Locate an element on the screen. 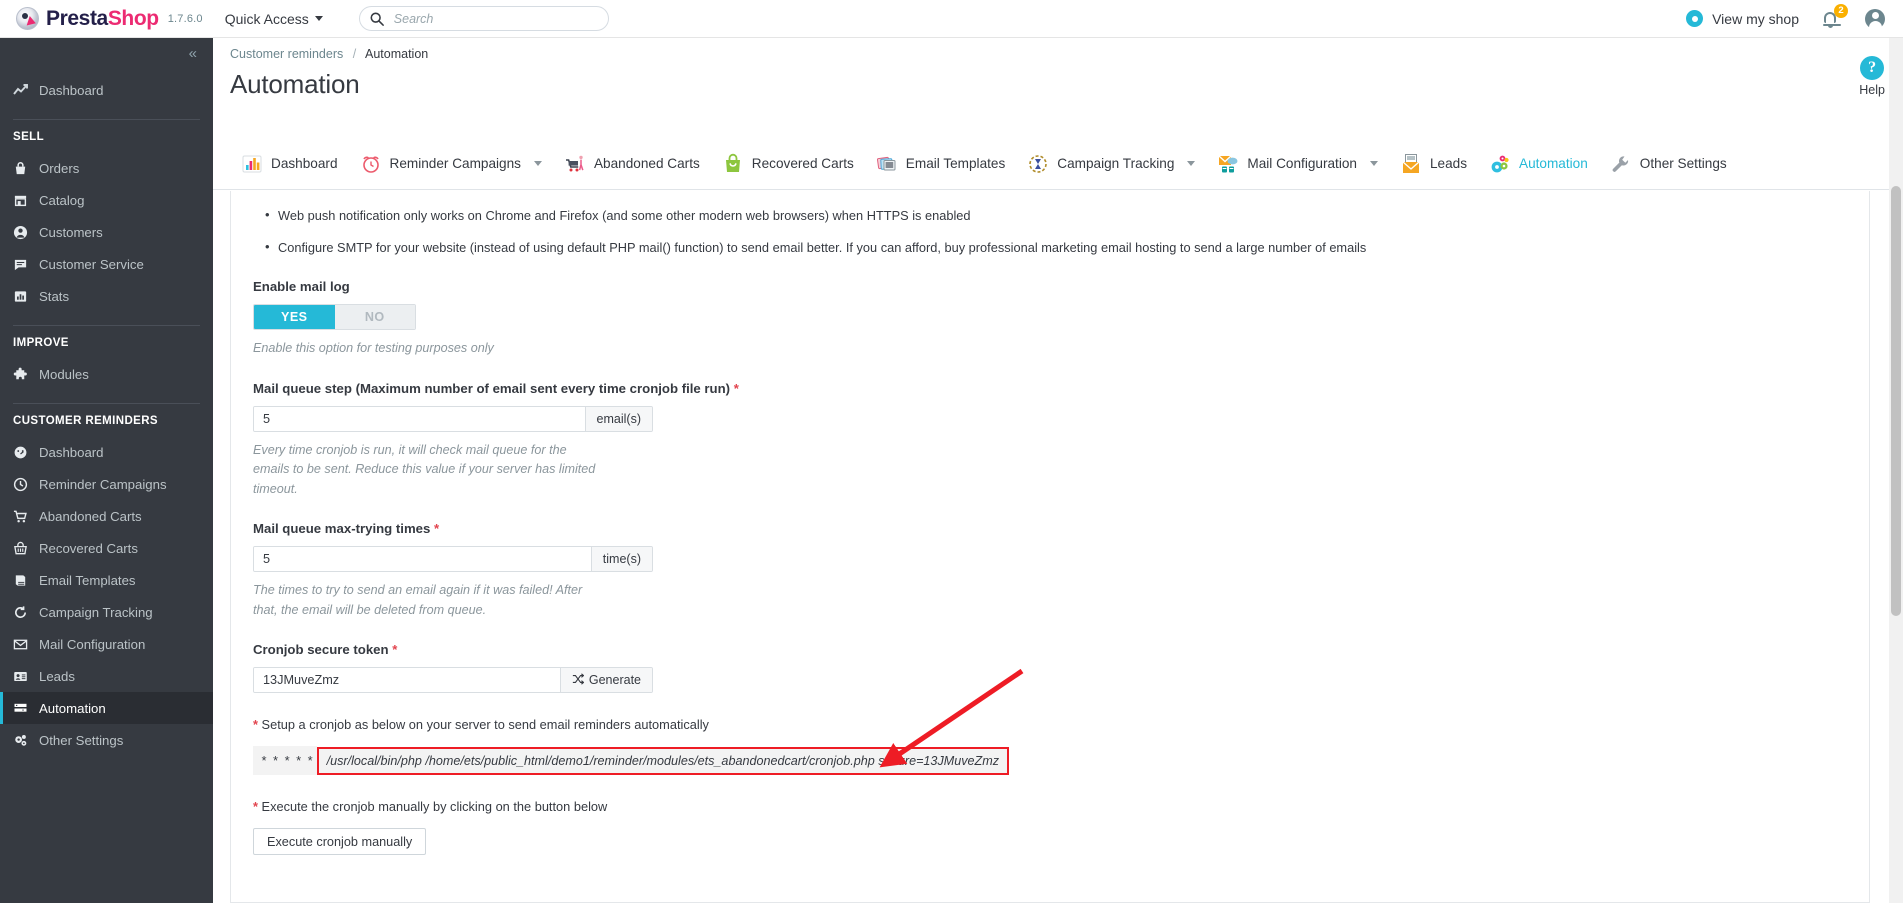 This screenshot has height=903, width=1903. sidebar-item-label: Email Templates is located at coordinates (87, 580).